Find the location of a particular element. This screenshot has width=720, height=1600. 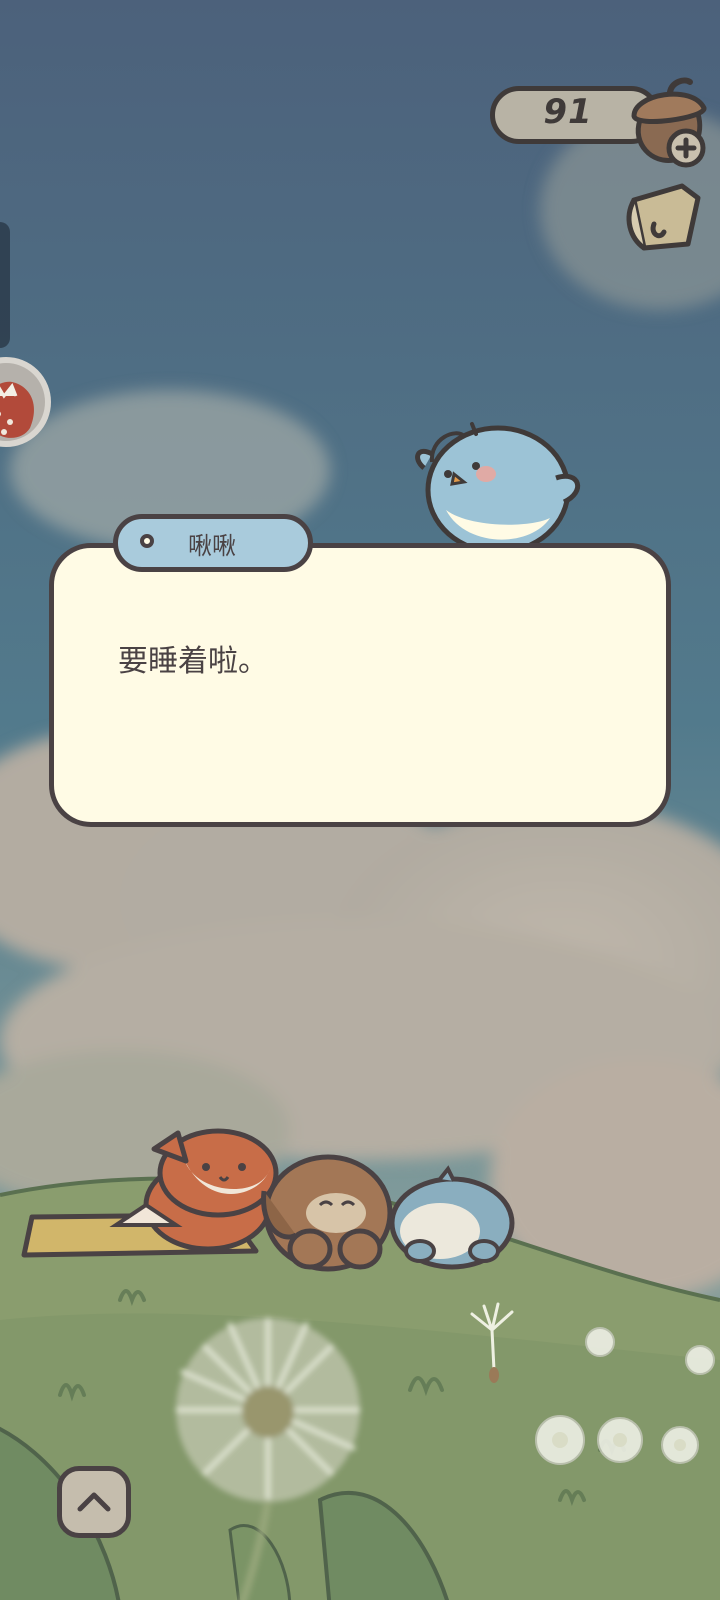

sleeping-characters is located at coordinates (268, 1200).